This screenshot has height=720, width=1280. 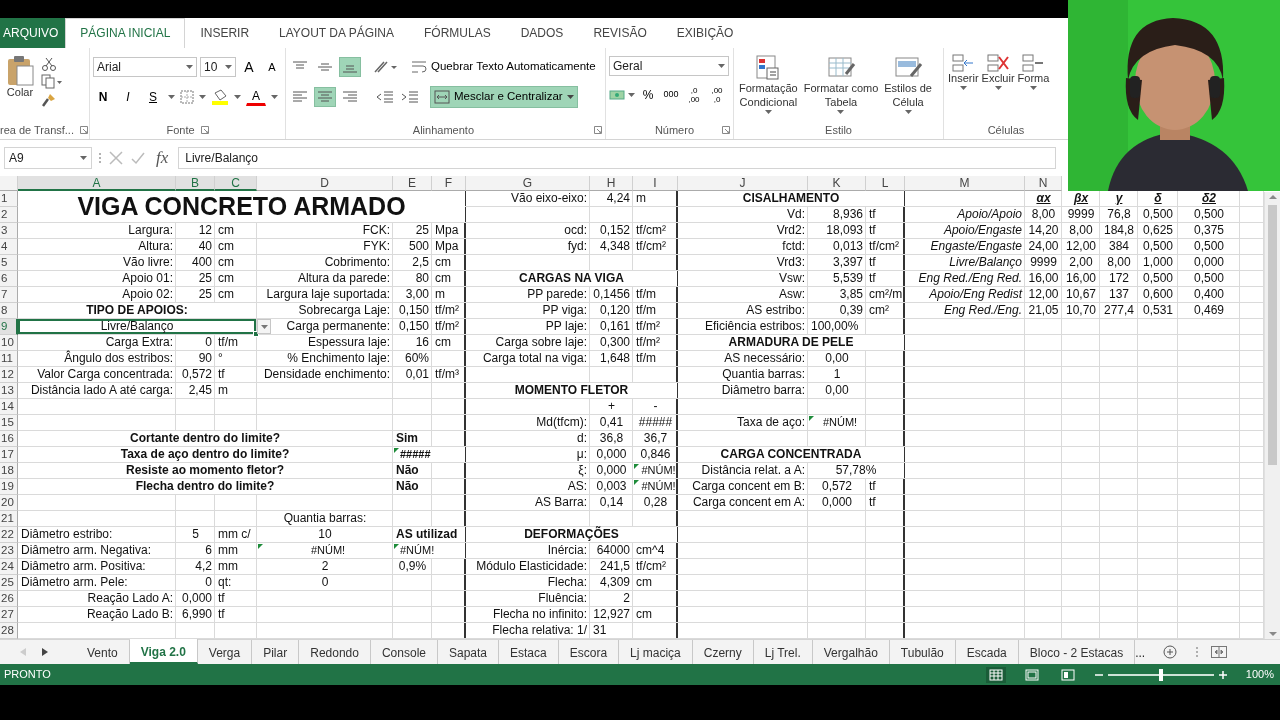 I want to click on decimal-button: ,0 ,00, so click(x=694, y=95).